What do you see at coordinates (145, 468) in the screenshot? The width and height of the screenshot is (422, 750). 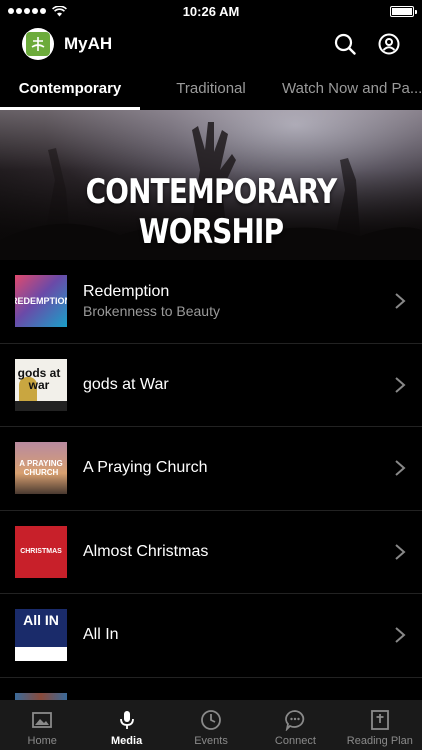 I see `series-title: A Praying Church` at bounding box center [145, 468].